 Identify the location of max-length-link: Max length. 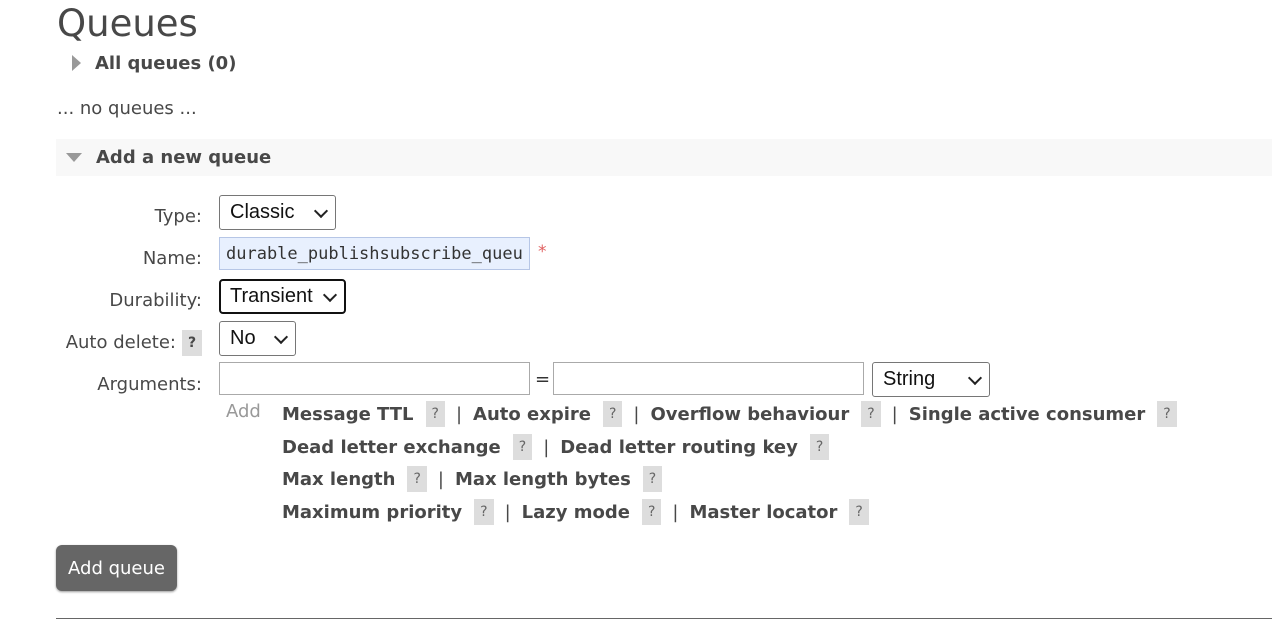
(338, 479).